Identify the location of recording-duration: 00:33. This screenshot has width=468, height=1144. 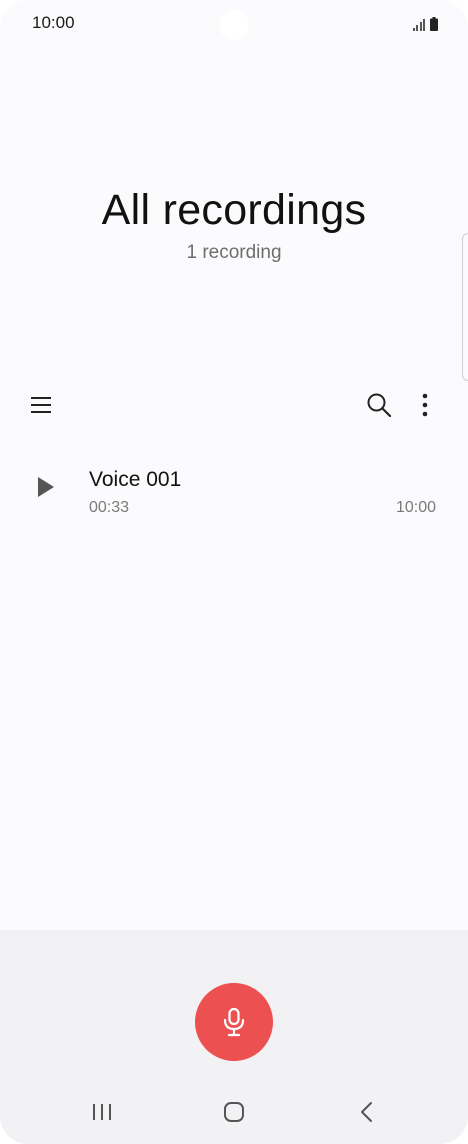
(109, 507).